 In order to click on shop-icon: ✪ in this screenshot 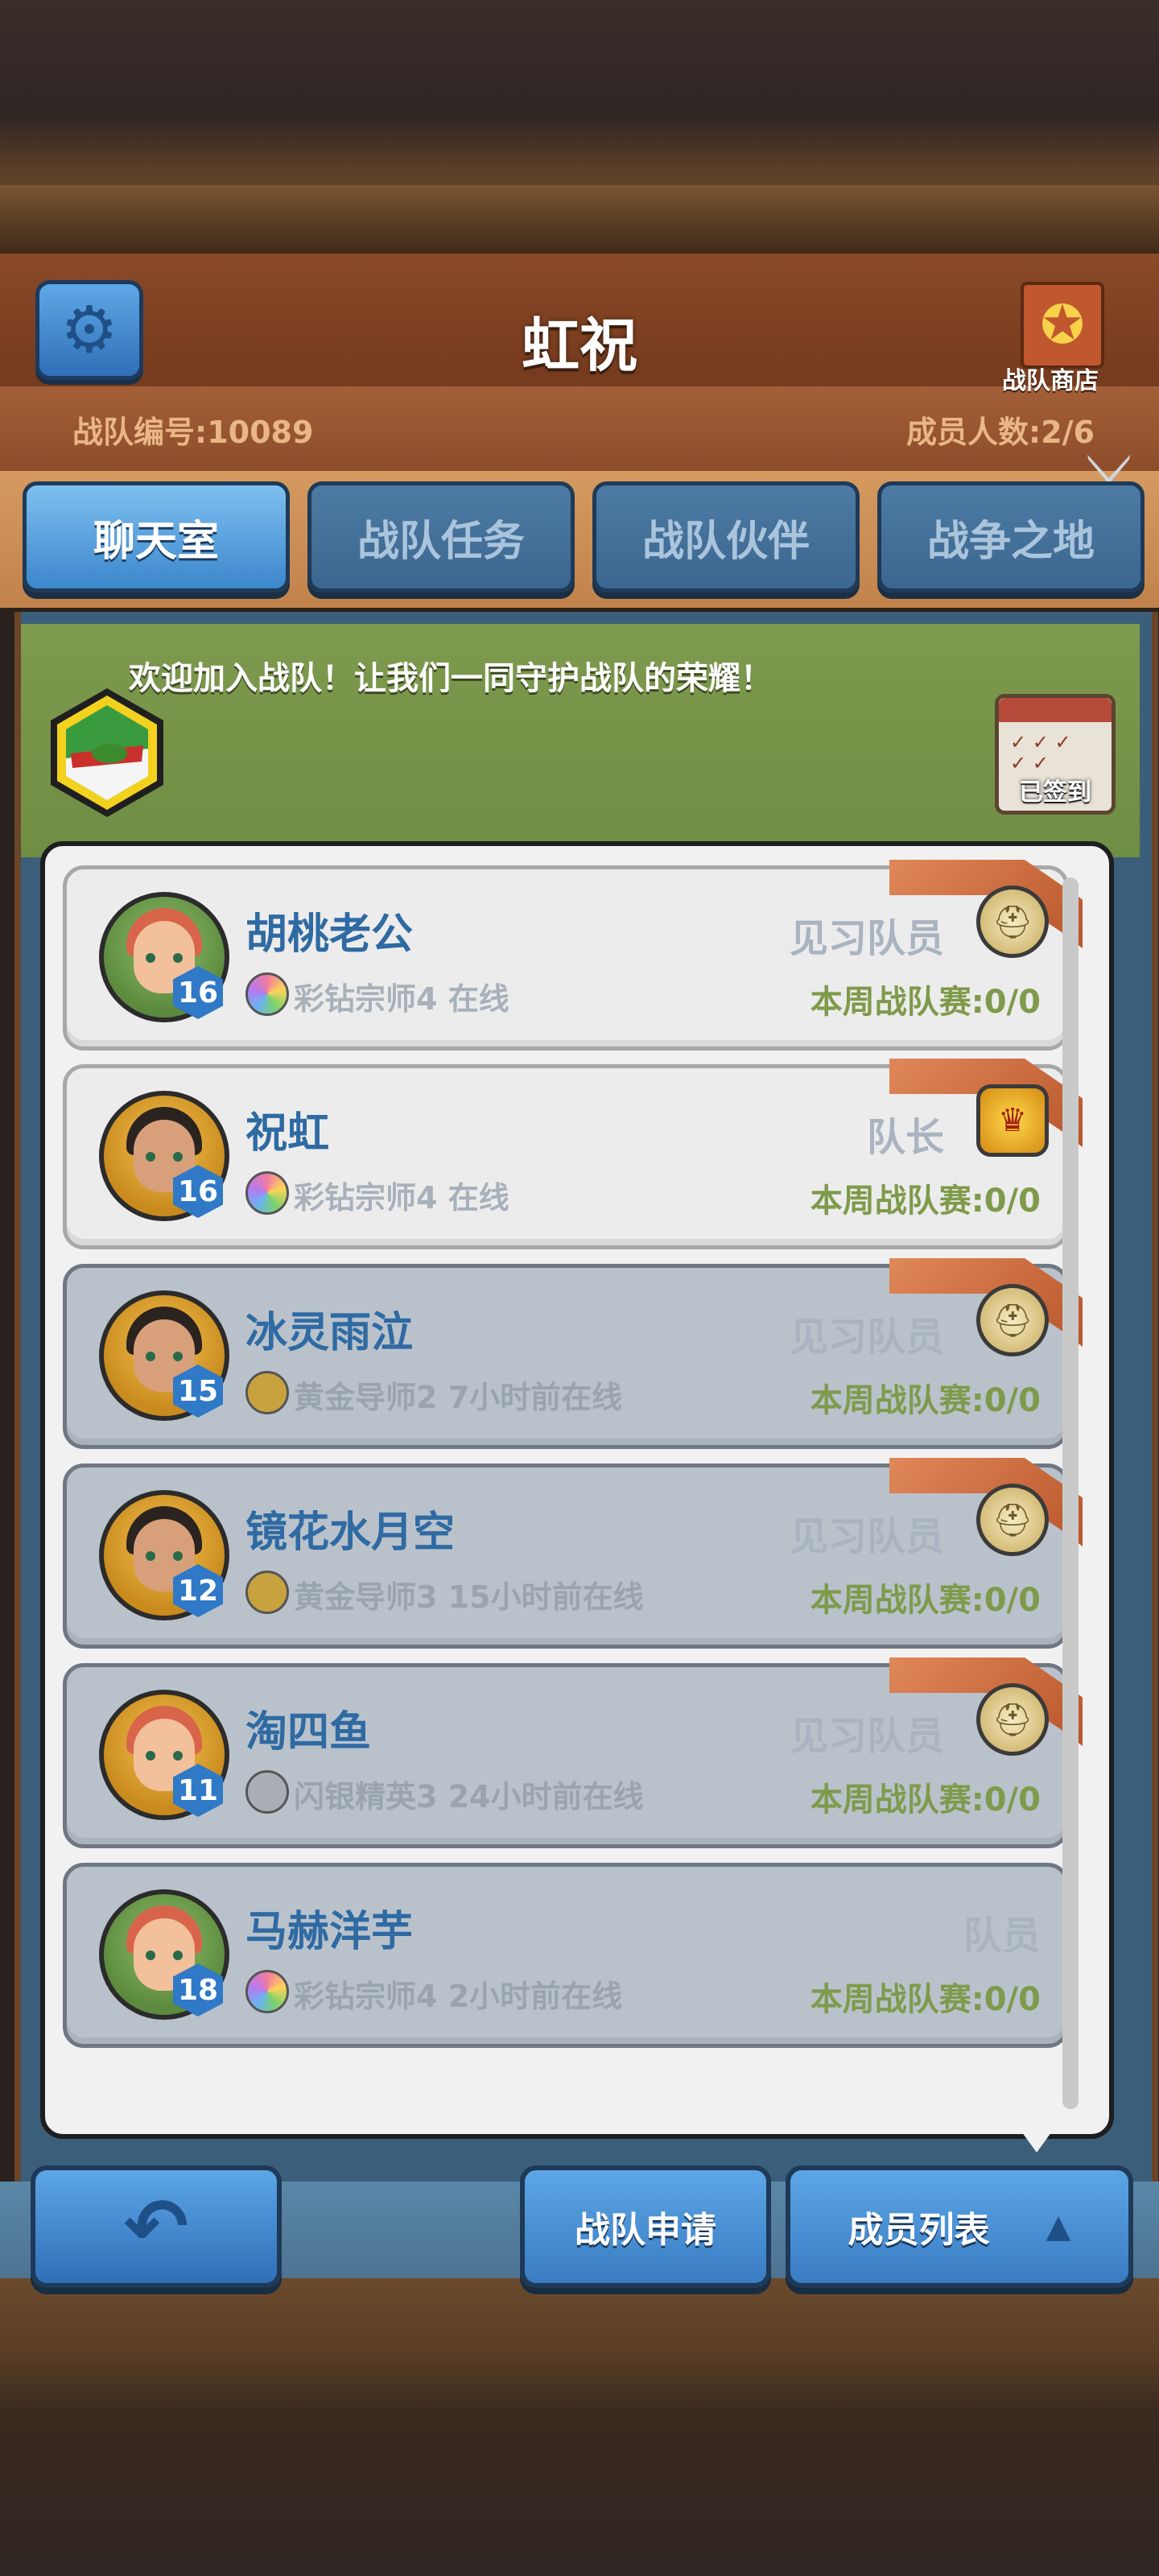, I will do `click(1062, 325)`.